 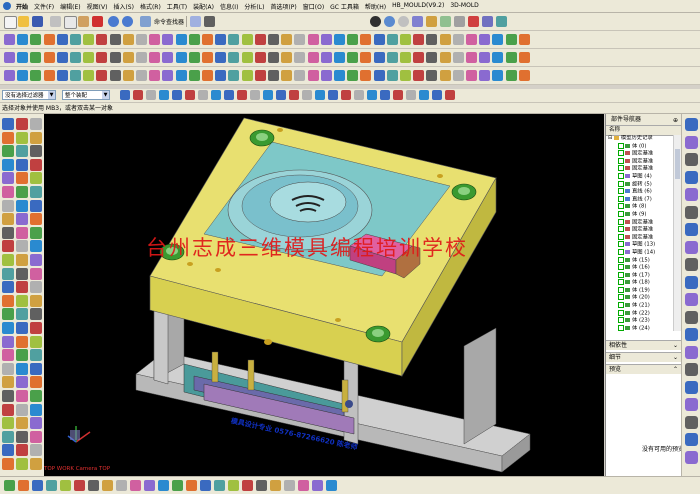 What do you see at coordinates (389, 21) in the screenshot?
I see `shaded-icon` at bounding box center [389, 21].